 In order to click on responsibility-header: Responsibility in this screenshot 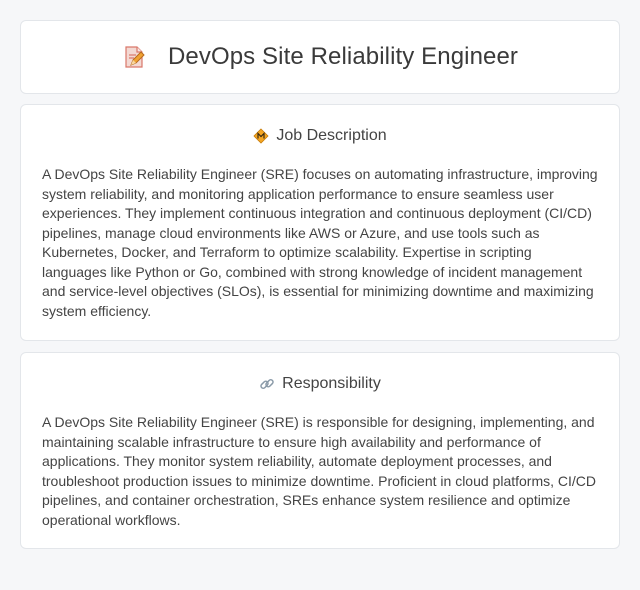, I will do `click(320, 384)`.